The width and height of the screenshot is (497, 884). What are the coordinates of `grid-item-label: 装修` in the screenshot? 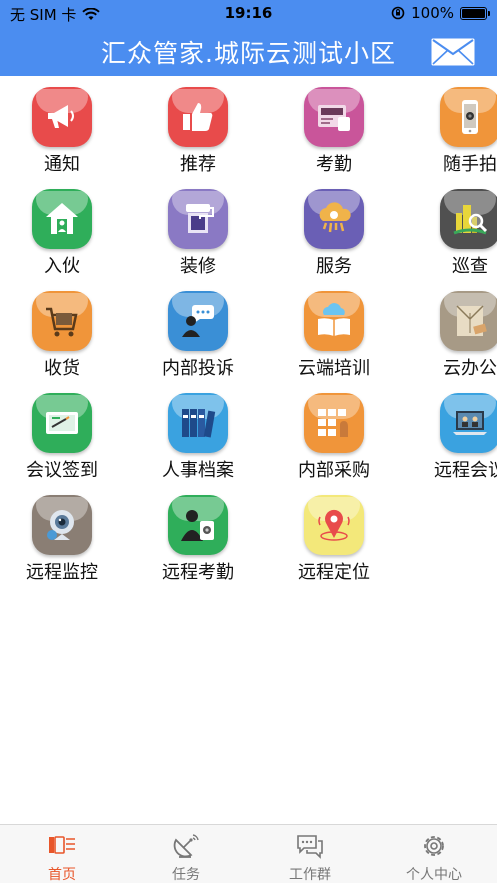 It's located at (198, 266).